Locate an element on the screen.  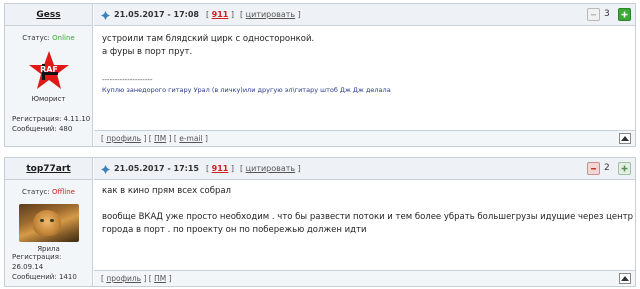
user-panel-header: Gess is located at coordinates (48, 15).